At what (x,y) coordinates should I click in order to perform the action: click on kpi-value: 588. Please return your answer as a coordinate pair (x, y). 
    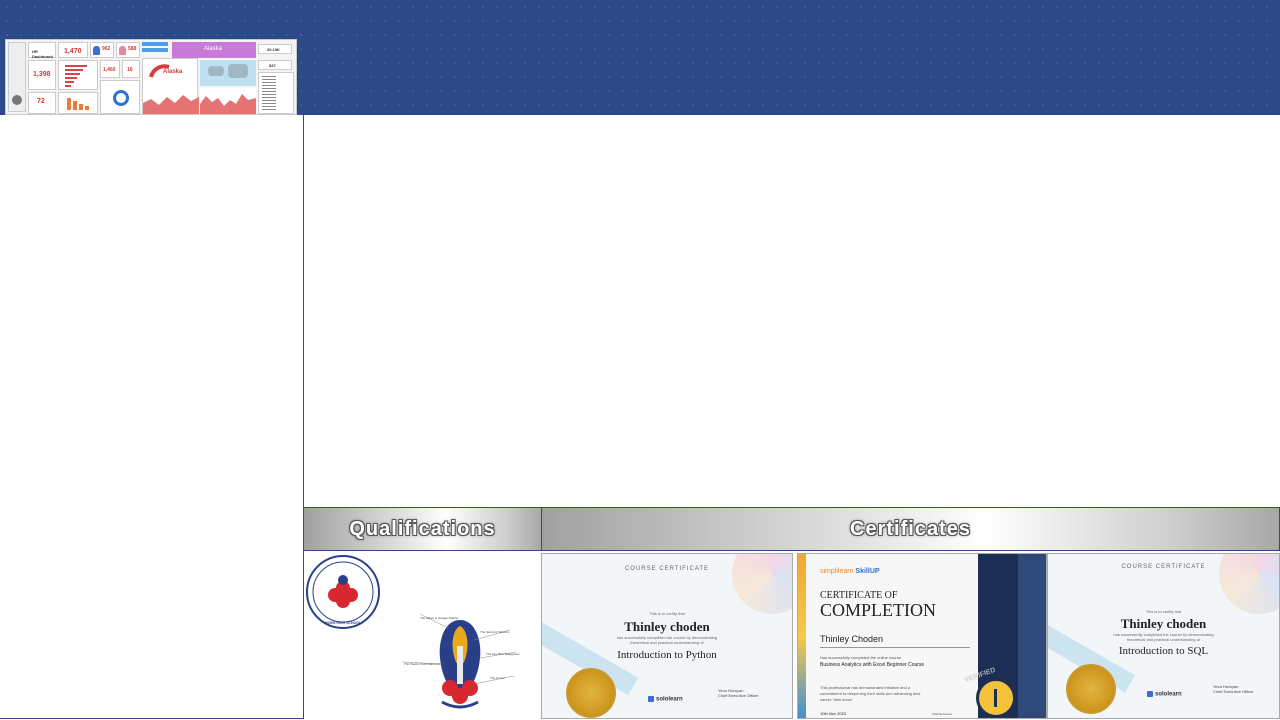
    Looking at the image, I should click on (132, 49).